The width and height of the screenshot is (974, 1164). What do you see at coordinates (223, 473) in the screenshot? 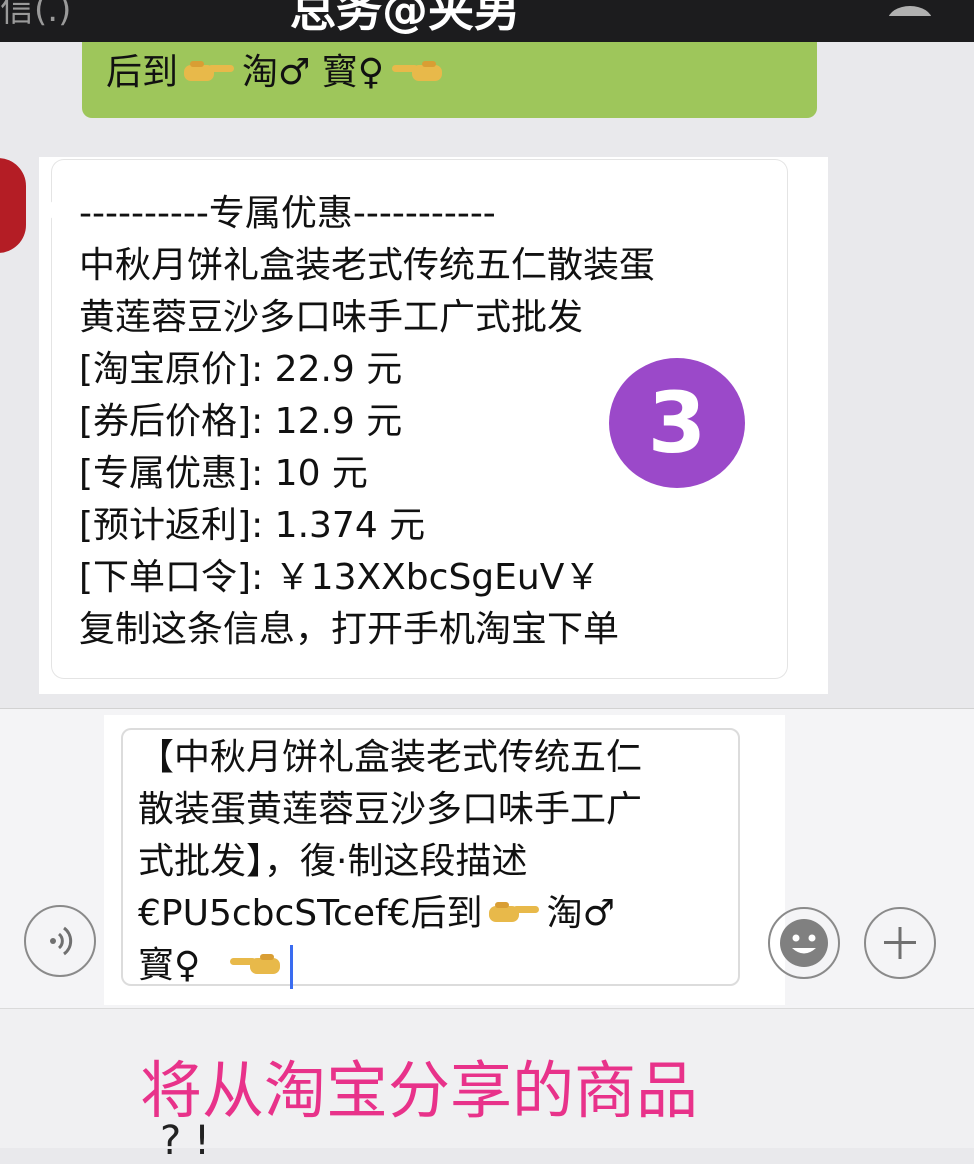
I see `discount-amount: [专属优惠]: 10 元` at bounding box center [223, 473].